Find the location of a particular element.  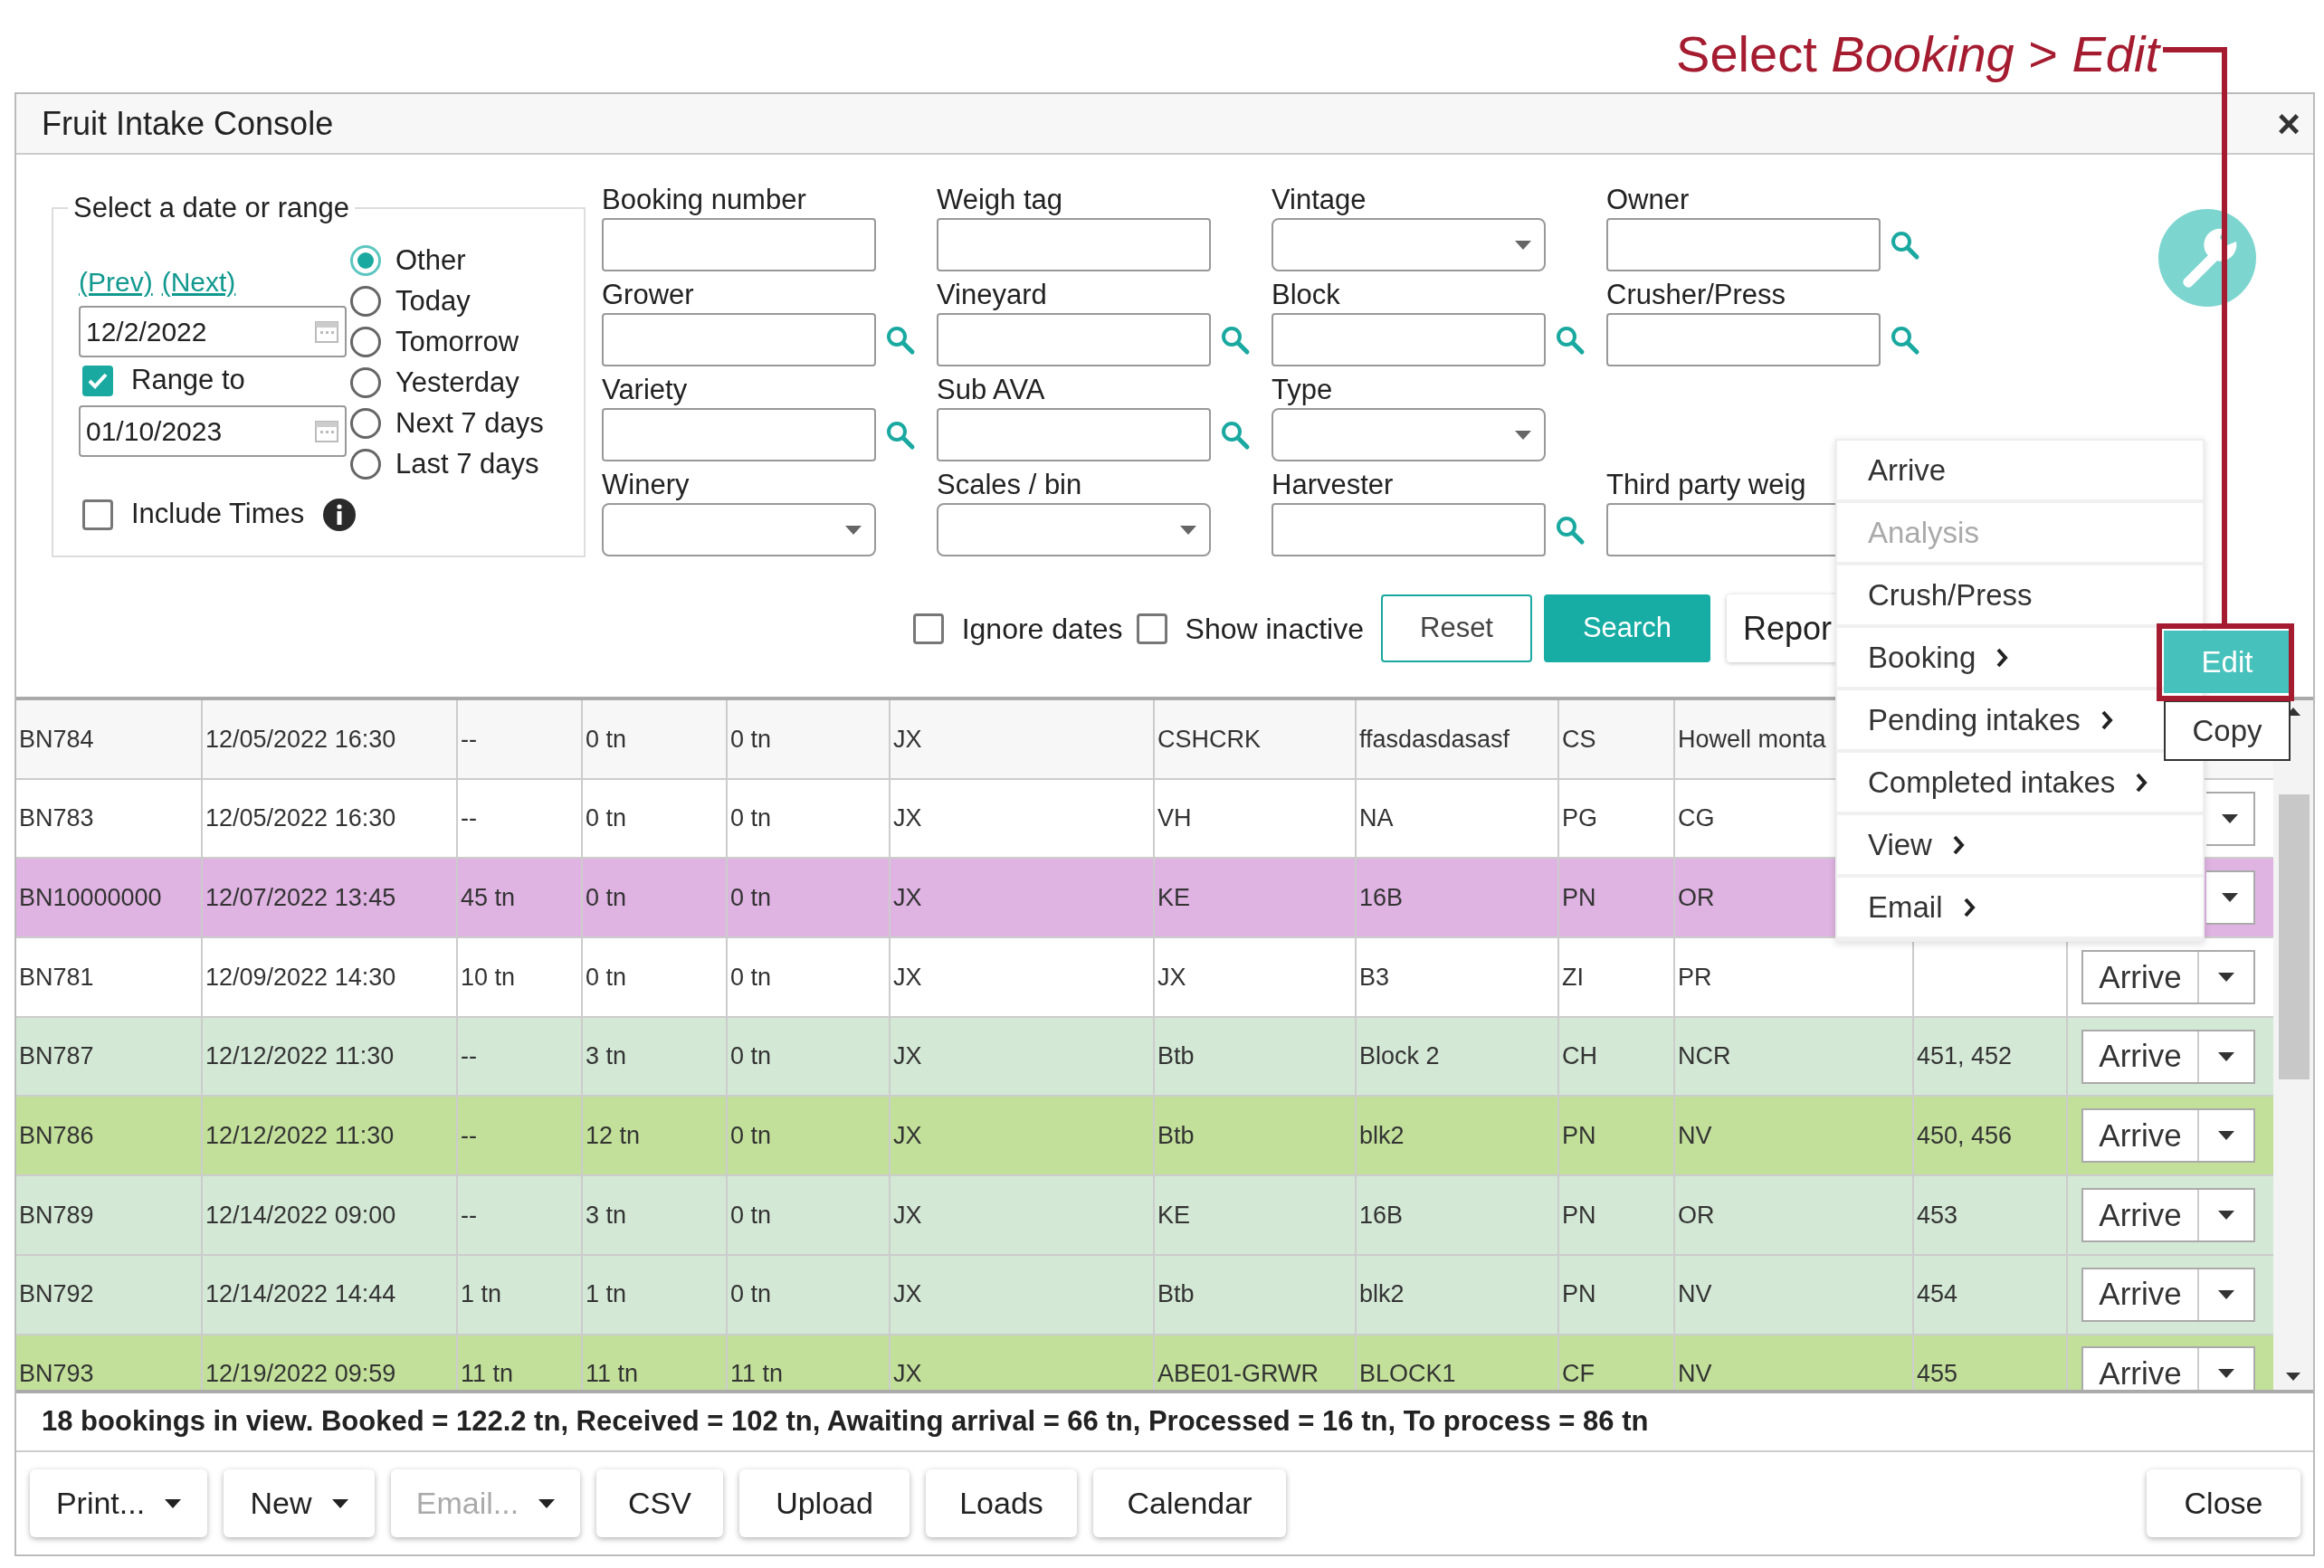

action-button: Reset is located at coordinates (1457, 628).